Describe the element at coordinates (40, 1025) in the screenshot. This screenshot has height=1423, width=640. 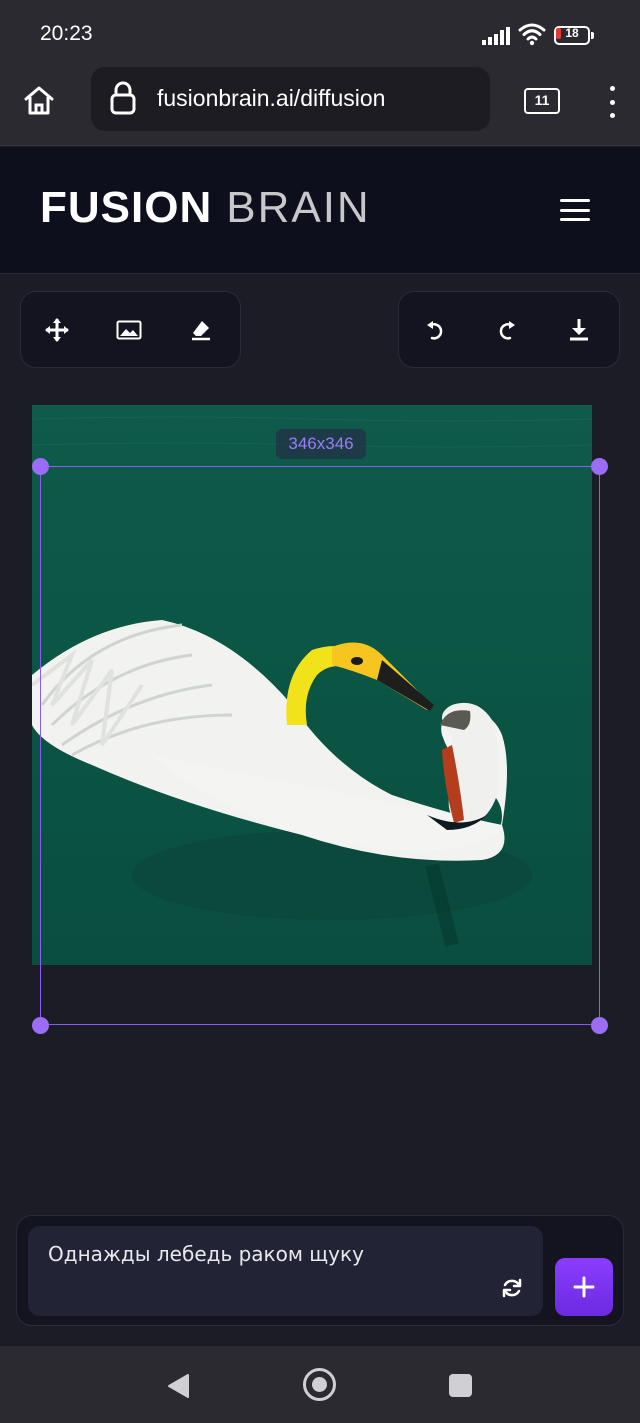
I see `resize-handle-bottom-left` at that location.